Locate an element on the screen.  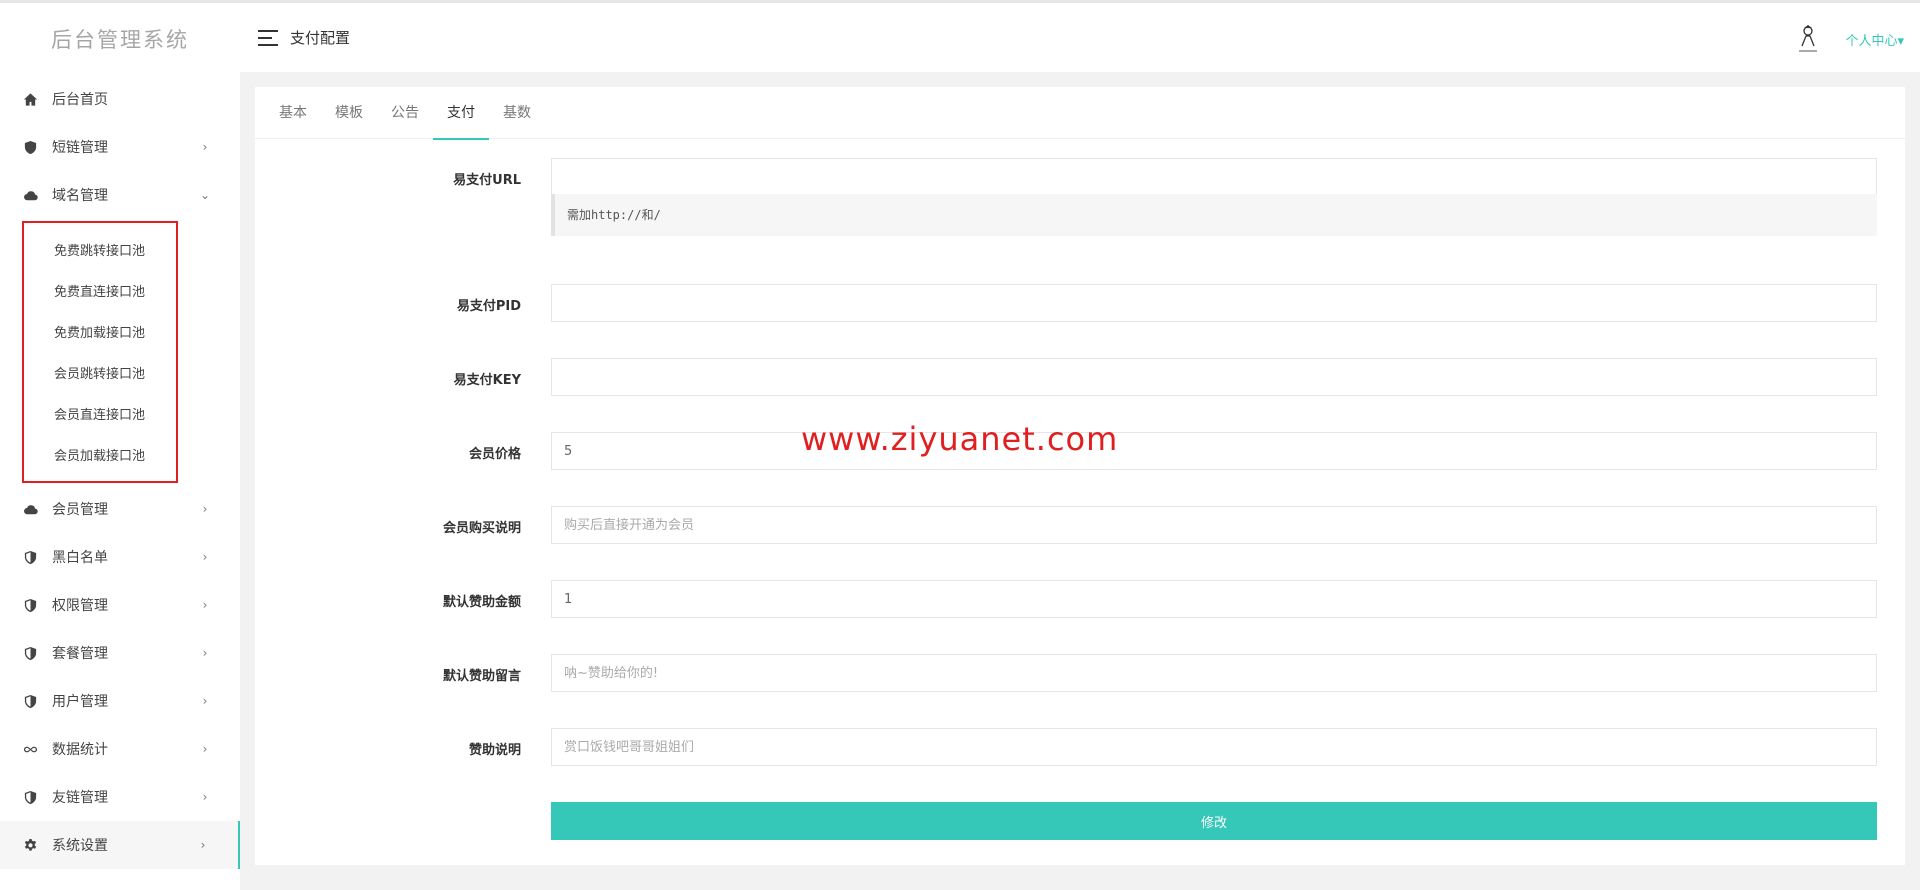
user-center-dropdown: 个人中心▾ is located at coordinates (1874, 39).